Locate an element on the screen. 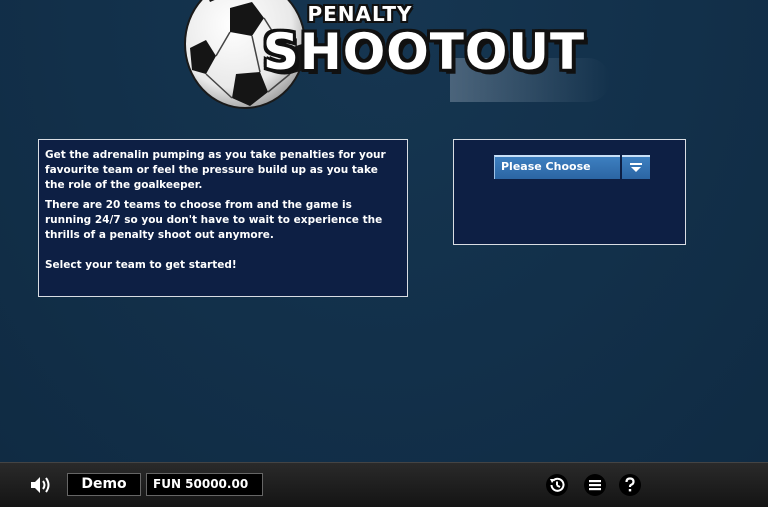 This screenshot has width=768, height=507. team-dropdown-toggle is located at coordinates (636, 167).